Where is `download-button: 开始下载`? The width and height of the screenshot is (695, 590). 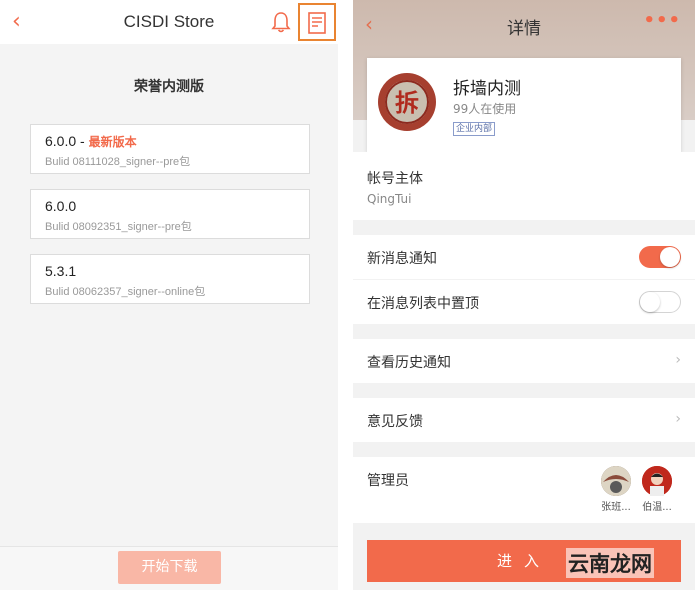
download-button: 开始下载 is located at coordinates (169, 567).